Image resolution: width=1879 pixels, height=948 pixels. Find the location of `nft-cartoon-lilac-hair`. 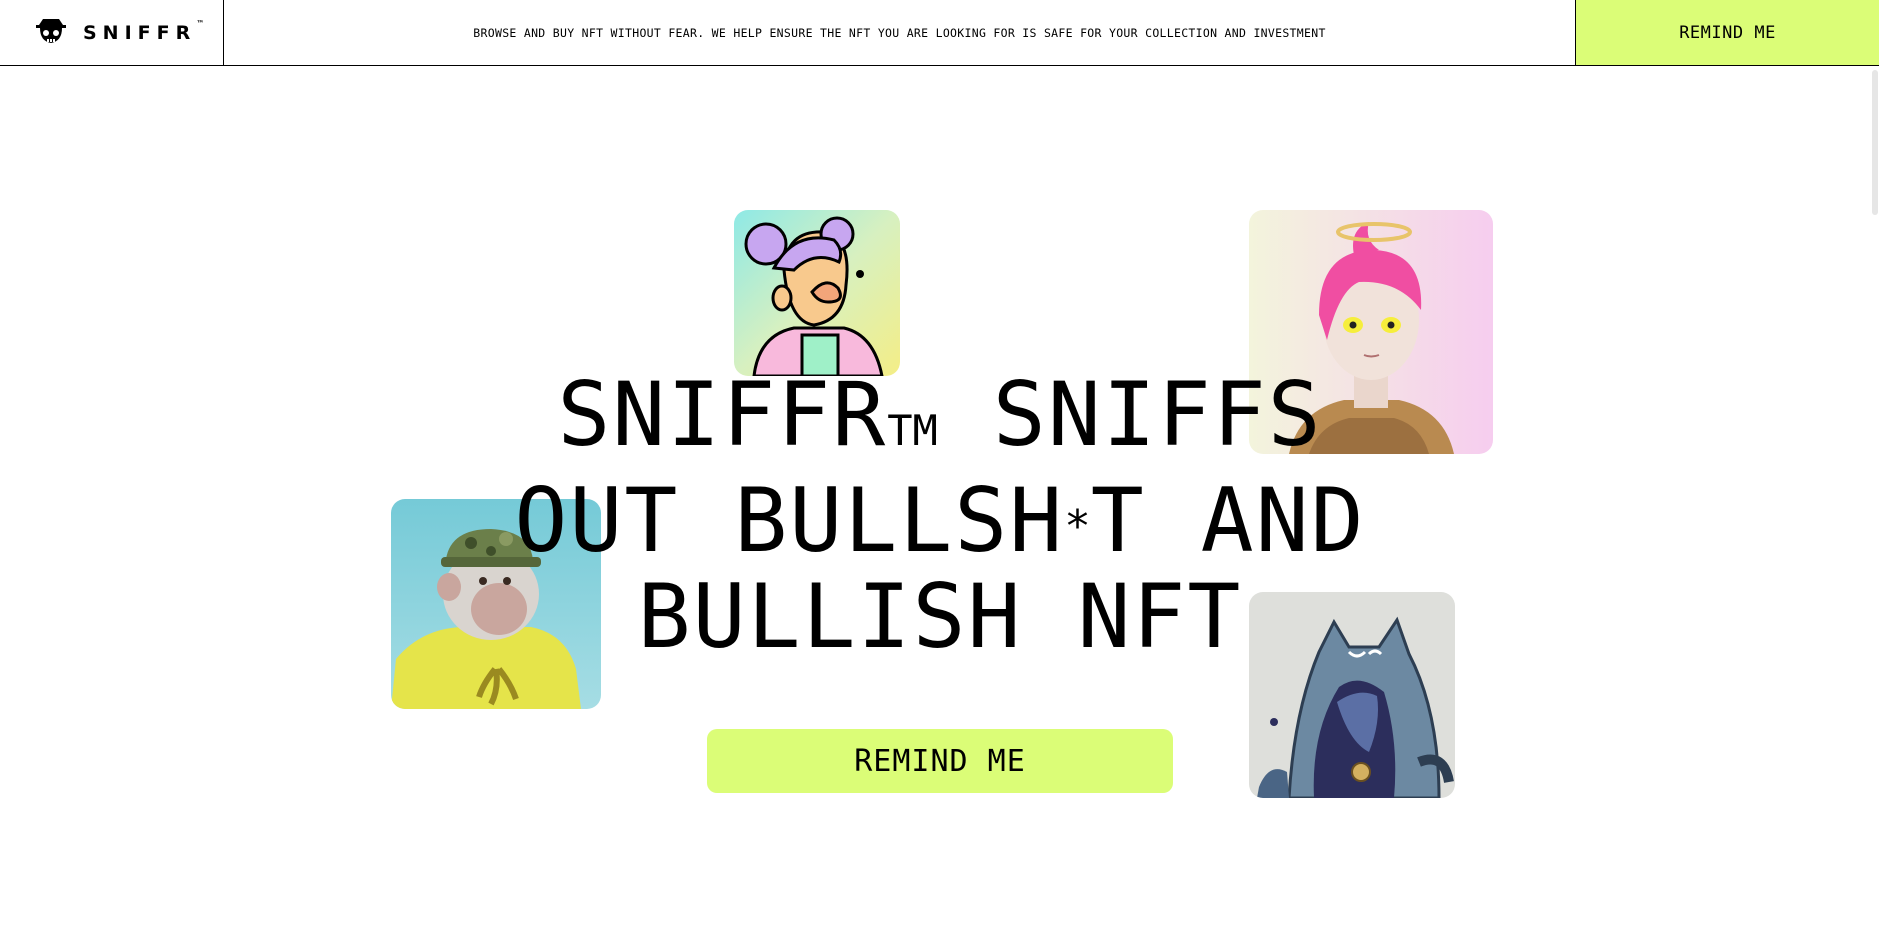

nft-cartoon-lilac-hair is located at coordinates (817, 293).